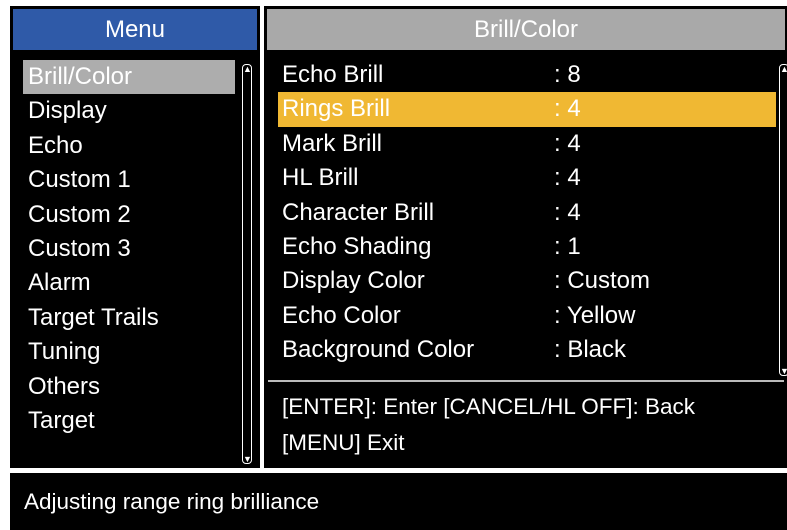 This screenshot has width=787, height=530. Describe the element at coordinates (129, 77) in the screenshot. I see `menu-item-brill-color: Brill/Color` at that location.